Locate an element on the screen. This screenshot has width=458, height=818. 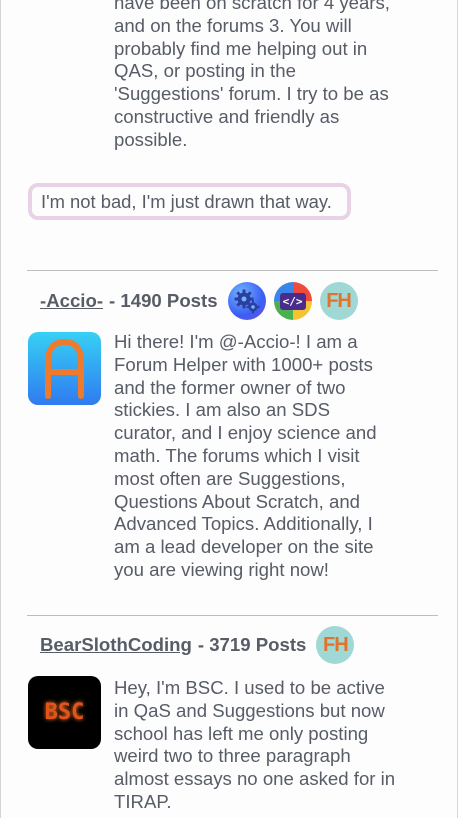
bio-line: weird two to three paragraph is located at coordinates (232, 756).